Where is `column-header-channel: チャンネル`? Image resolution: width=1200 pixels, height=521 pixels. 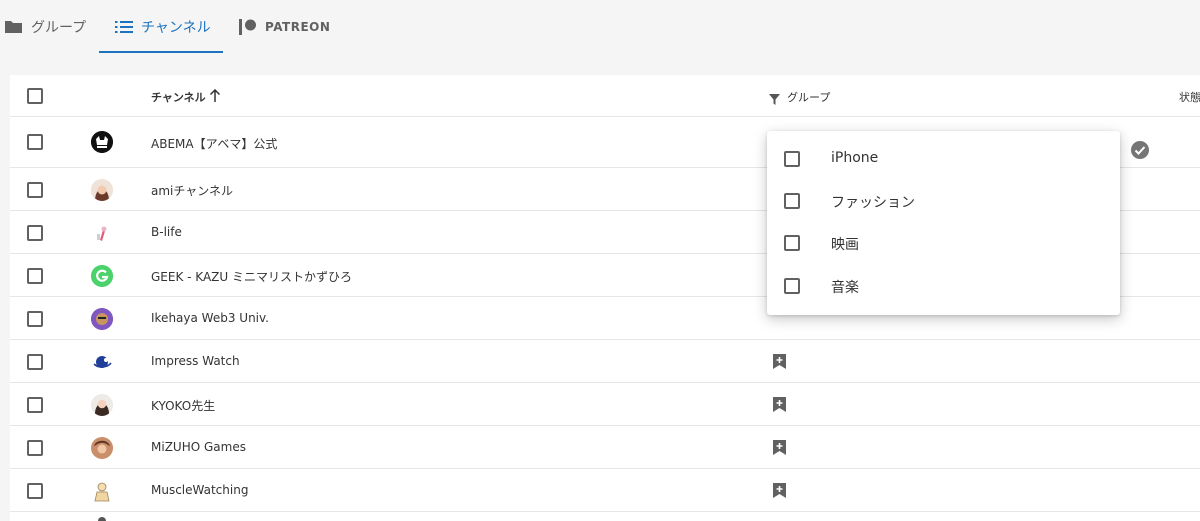 column-header-channel: チャンネル is located at coordinates (178, 97).